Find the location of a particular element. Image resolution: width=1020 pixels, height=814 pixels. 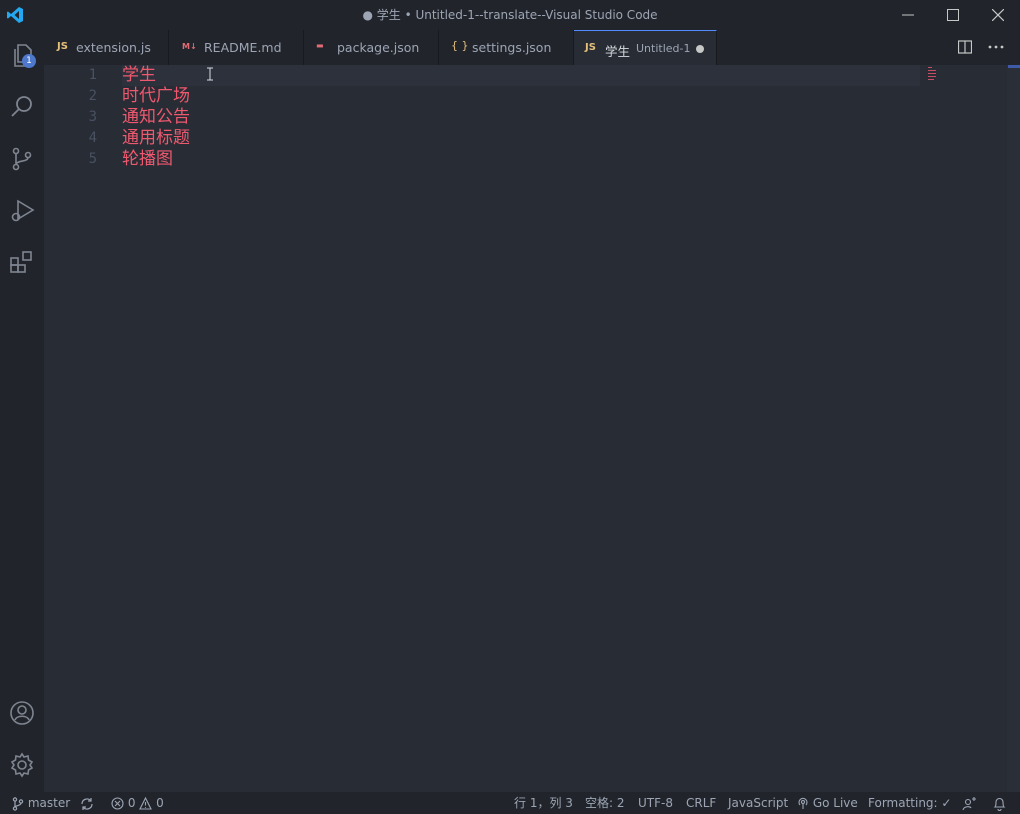

close-icon is located at coordinates (998, 15).